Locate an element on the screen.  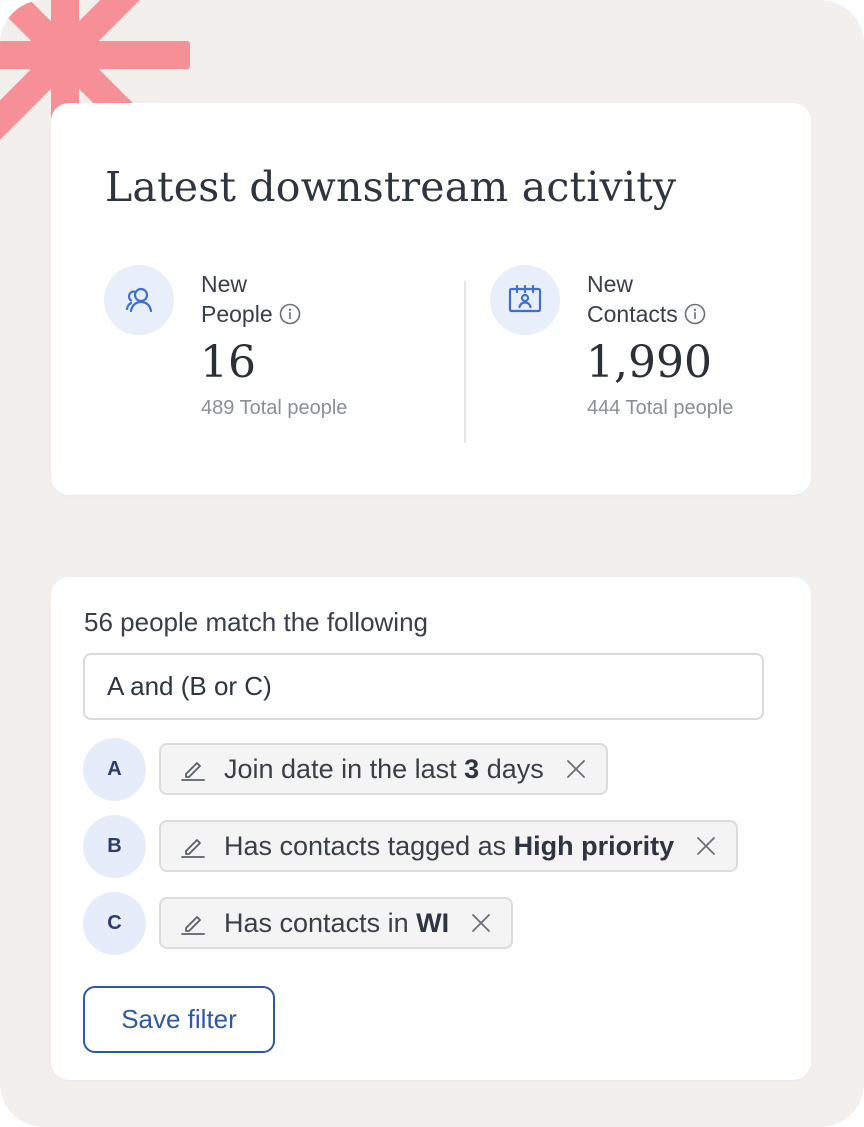
new-contacts-label-line2: Contacts is located at coordinates (632, 314).